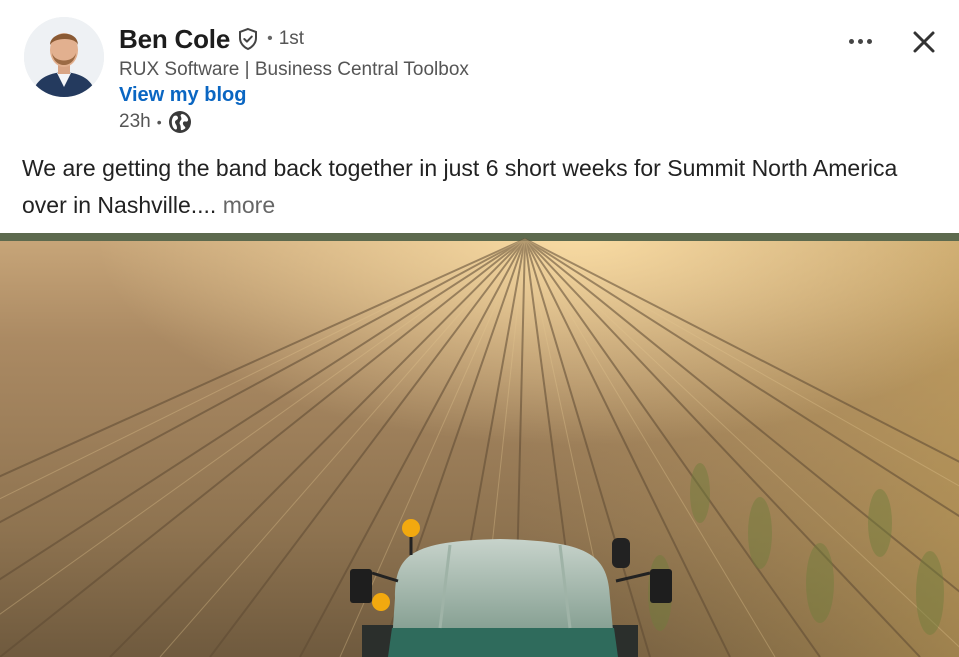 This screenshot has height=657, width=959. Describe the element at coordinates (174, 39) in the screenshot. I see `author-name: Ben Cole` at that location.